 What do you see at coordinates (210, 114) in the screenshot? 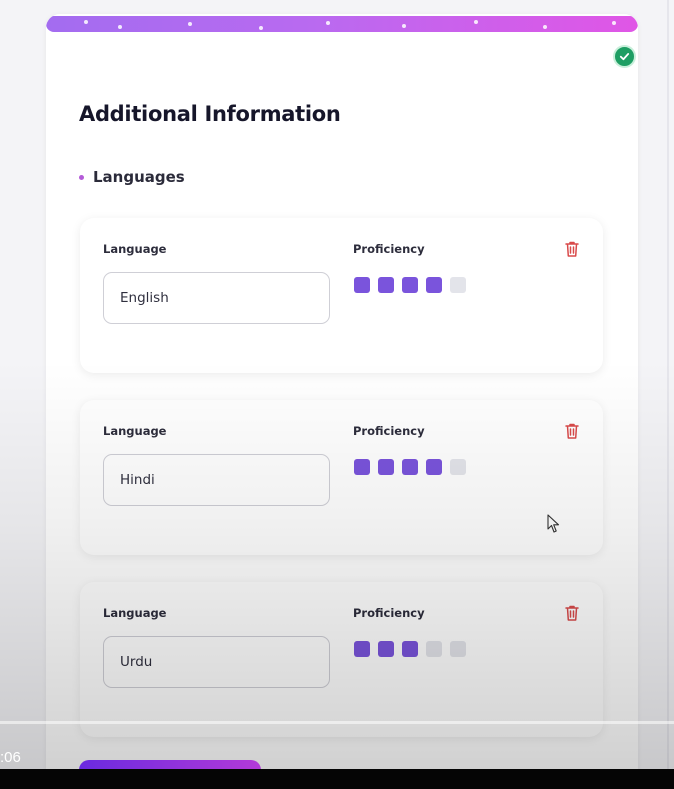
I see `section-title: Additional Information` at bounding box center [210, 114].